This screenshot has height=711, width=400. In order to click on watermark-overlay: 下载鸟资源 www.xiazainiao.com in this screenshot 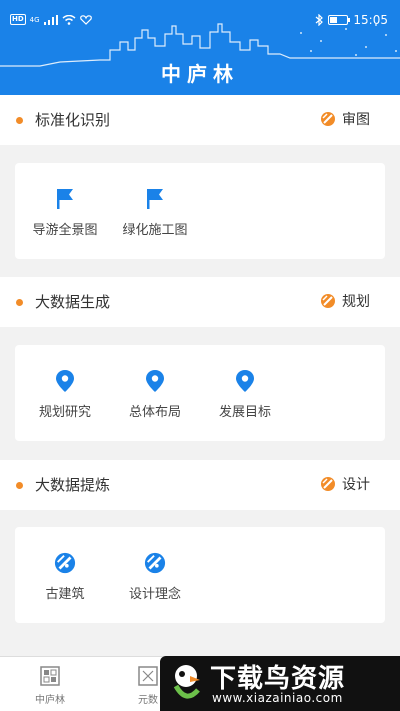, I will do `click(280, 683)`.